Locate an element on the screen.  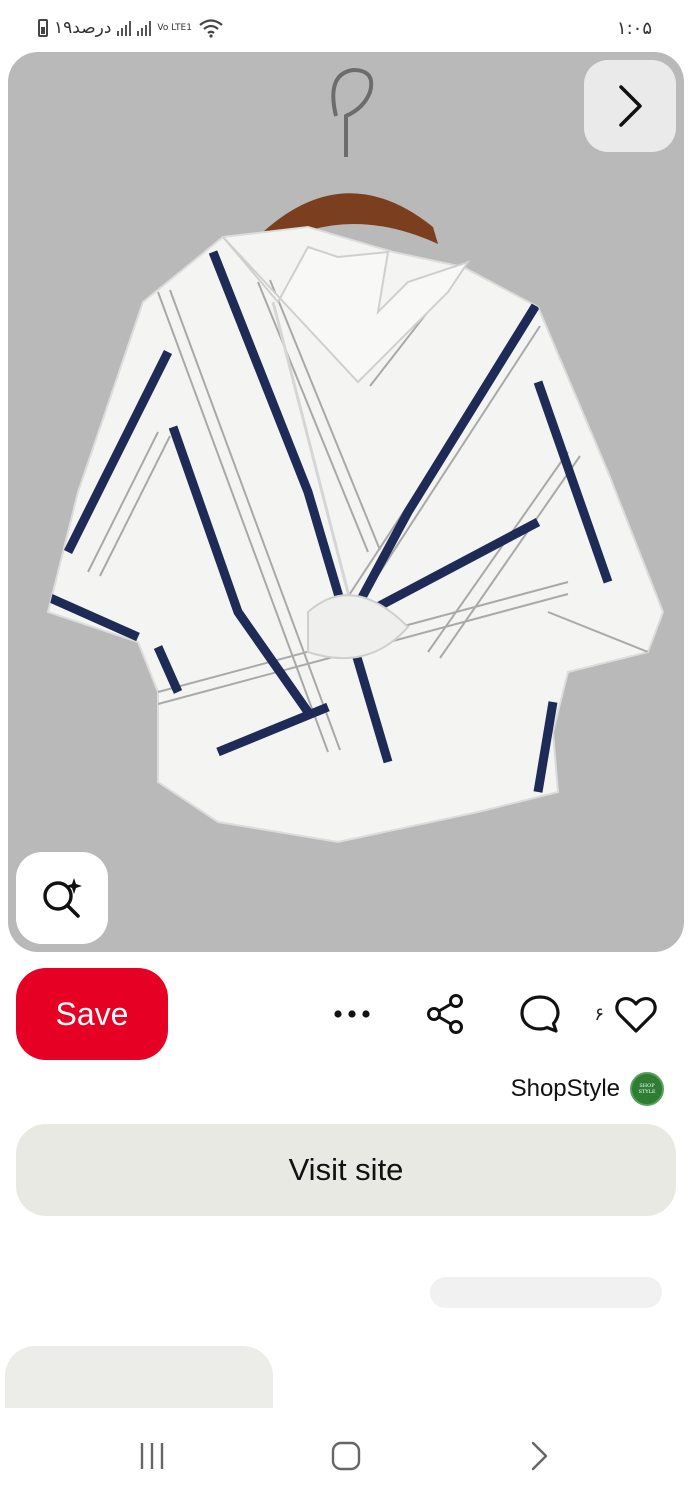
chevron-right-icon is located at coordinates (630, 106).